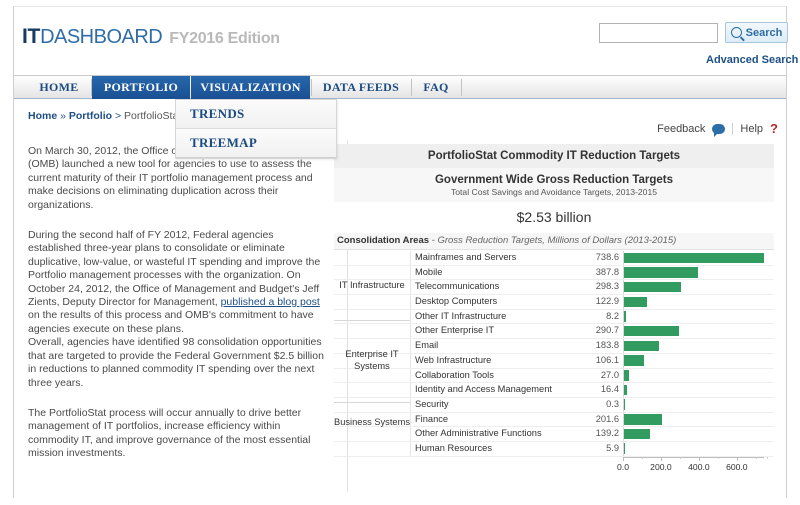 This screenshot has height=505, width=800. Describe the element at coordinates (607, 418) in the screenshot. I see `value-label: 201.6` at that location.